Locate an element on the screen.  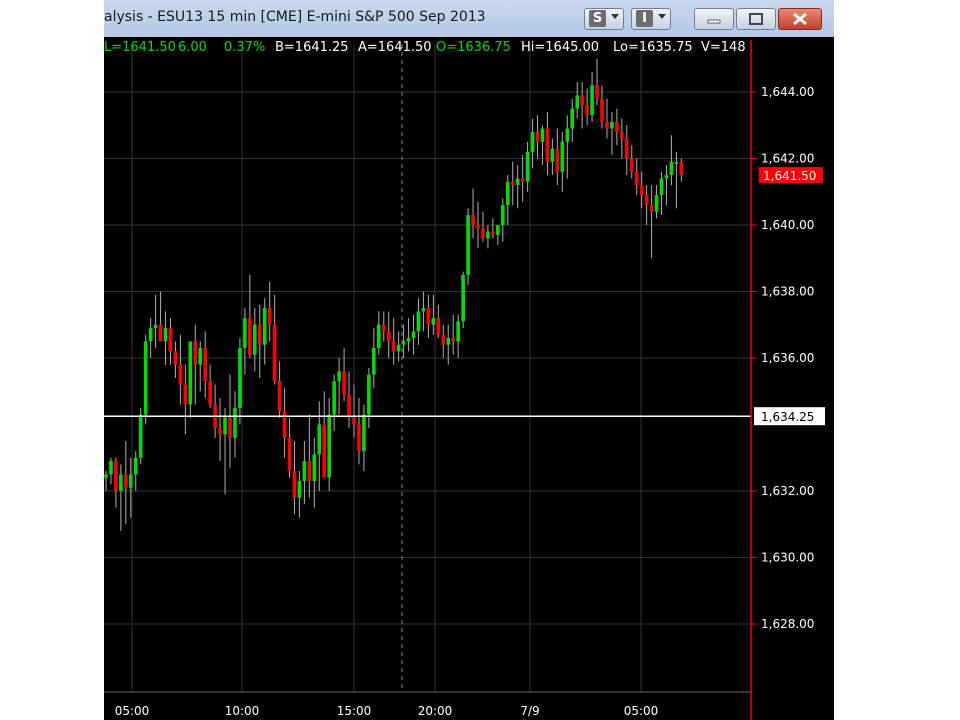
minimize-button is located at coordinates (714, 19).